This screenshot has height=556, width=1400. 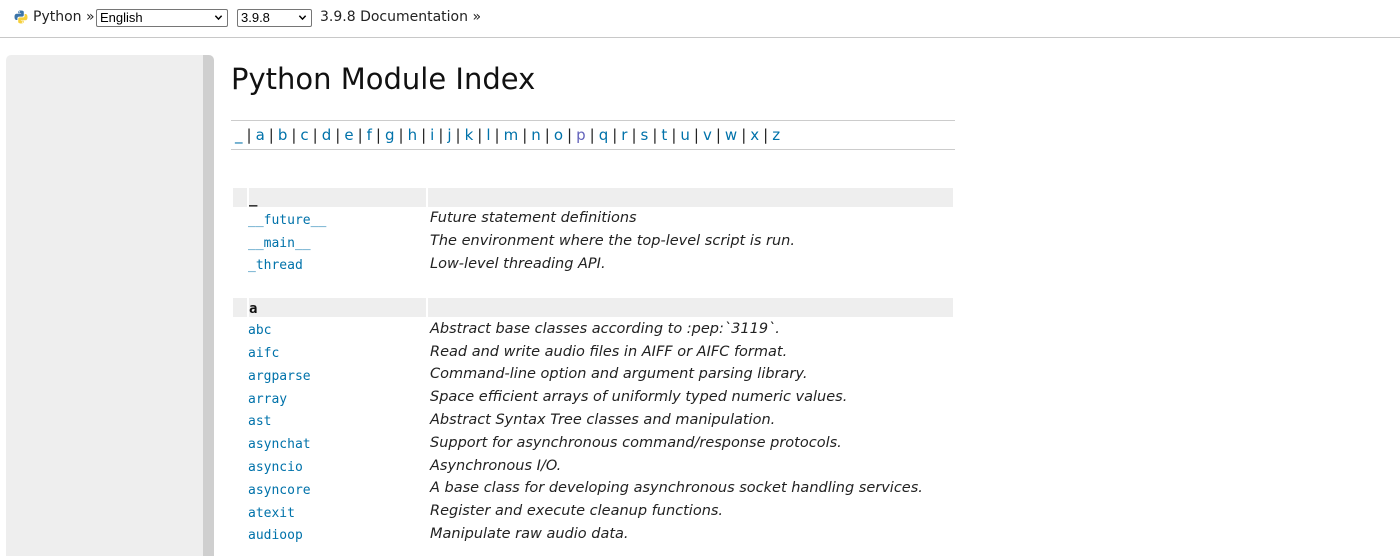 What do you see at coordinates (383, 79) in the screenshot?
I see `page-title: Python Module Index` at bounding box center [383, 79].